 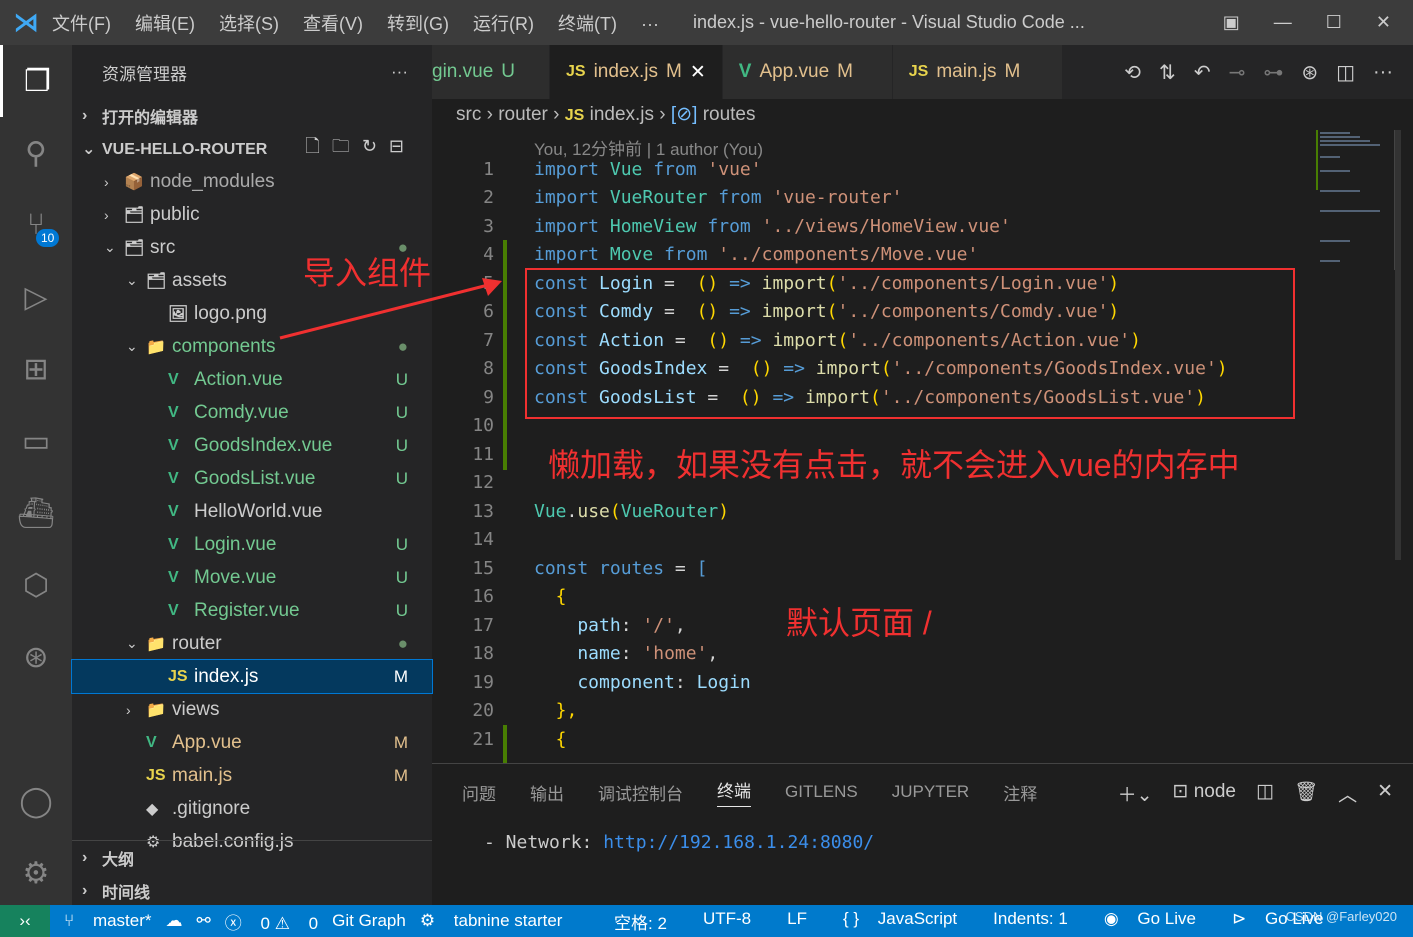 I want to click on close-window-button: ✕, so click(x=1383, y=22).